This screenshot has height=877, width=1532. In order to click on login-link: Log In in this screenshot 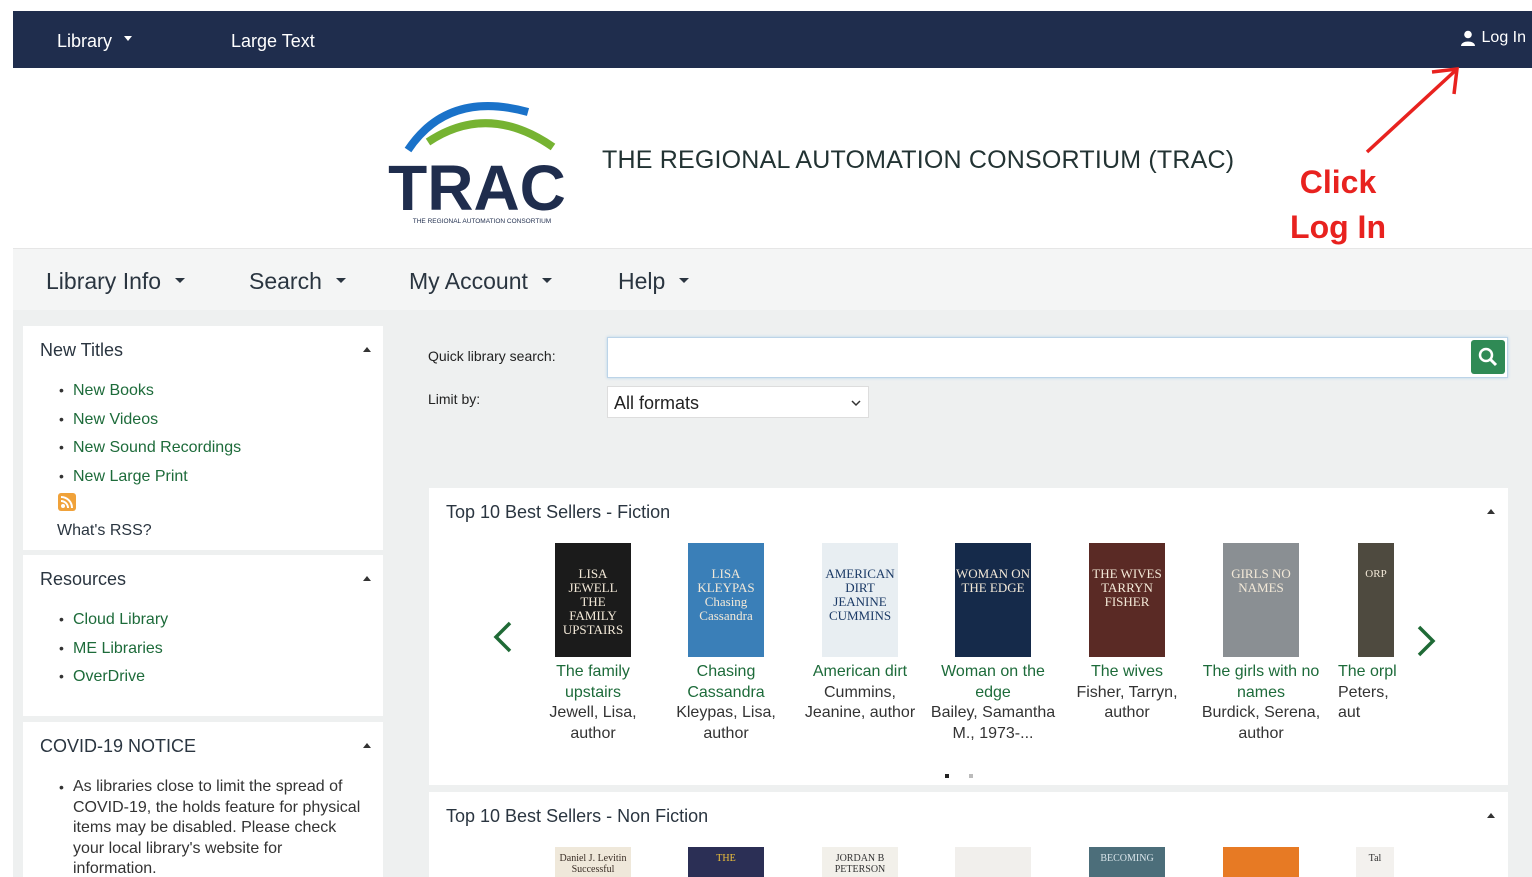, I will do `click(1493, 38)`.